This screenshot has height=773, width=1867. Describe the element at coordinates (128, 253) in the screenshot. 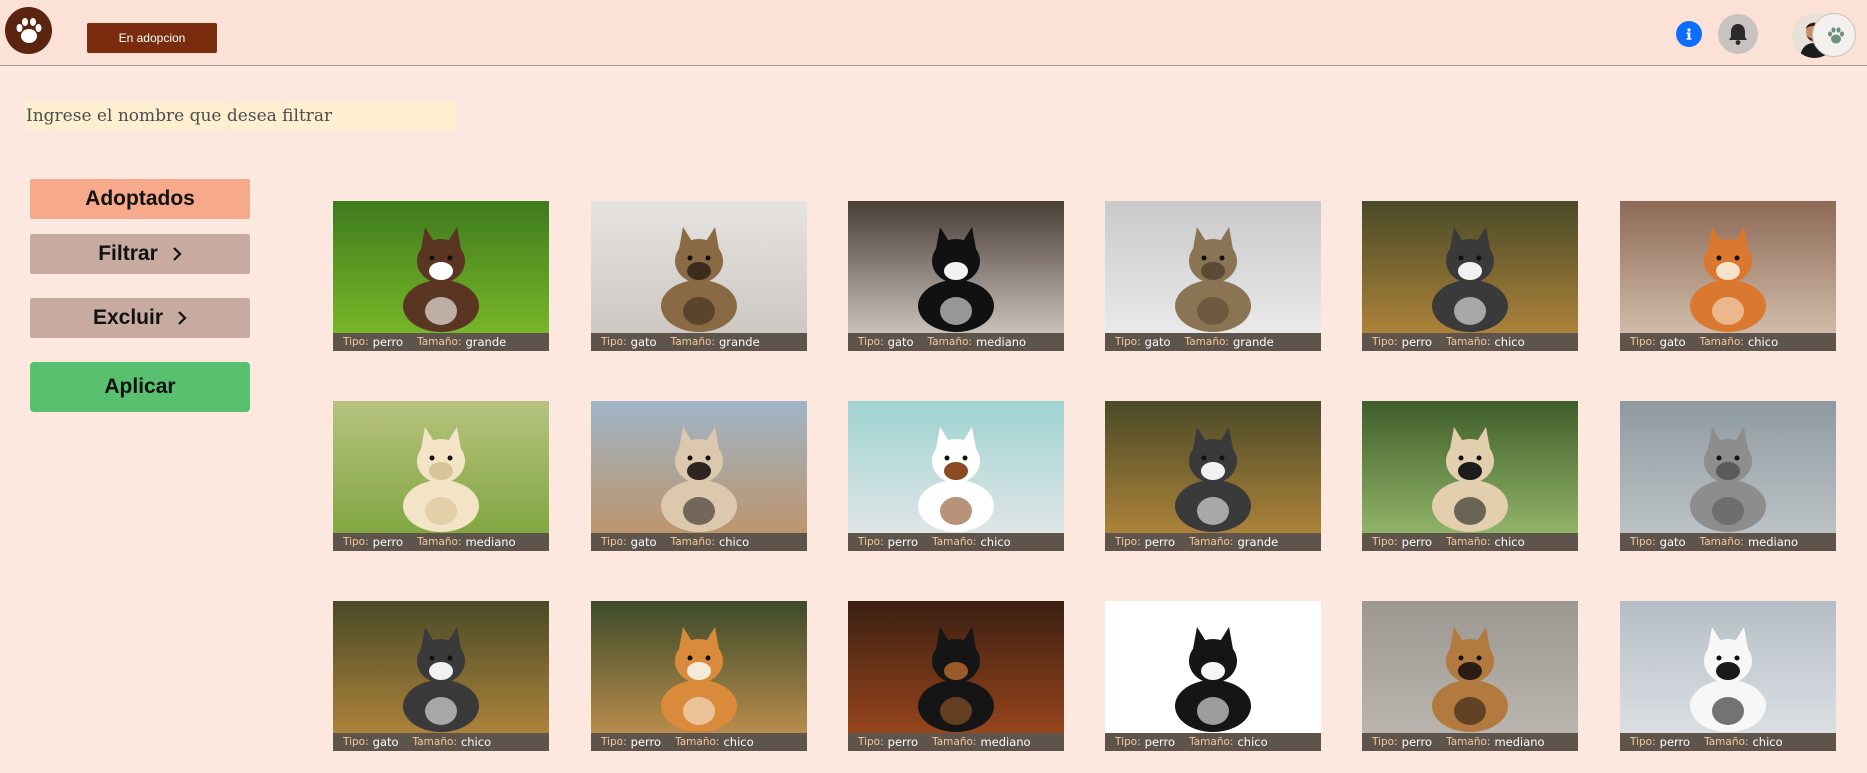

I see `filtrar-label: Filtrar` at that location.